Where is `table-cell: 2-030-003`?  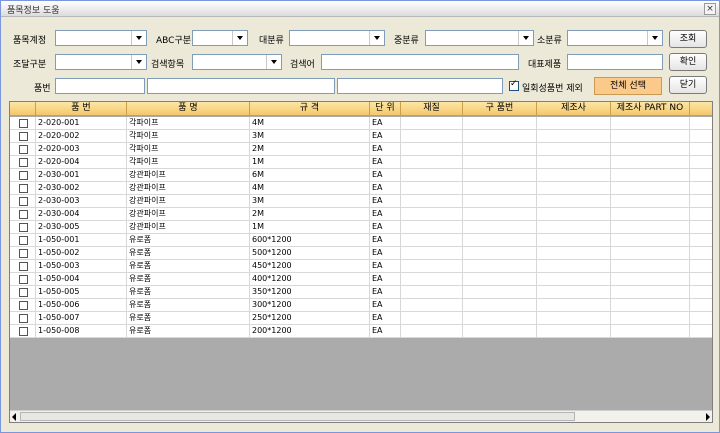
table-cell: 2-030-003 is located at coordinates (81, 201).